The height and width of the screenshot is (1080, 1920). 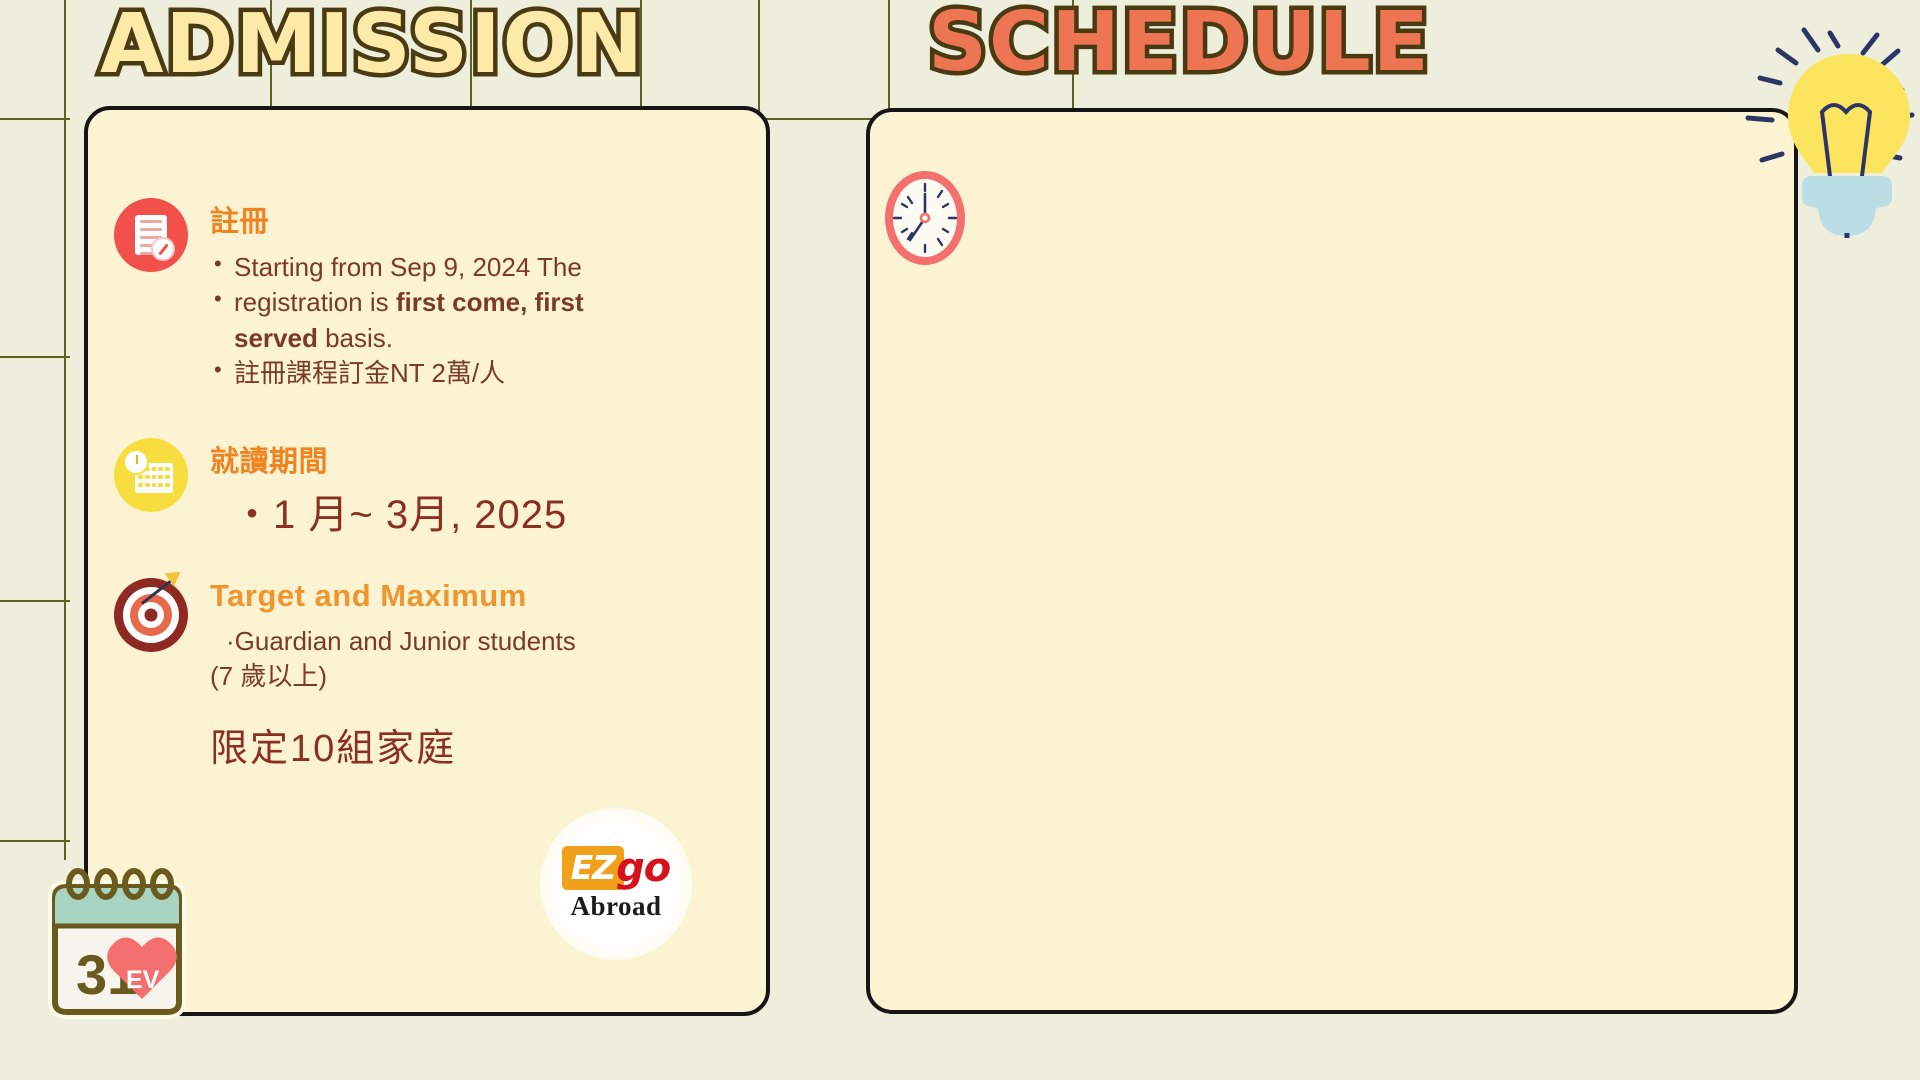 I want to click on calendar-heart-label: EV, so click(x=143, y=980).